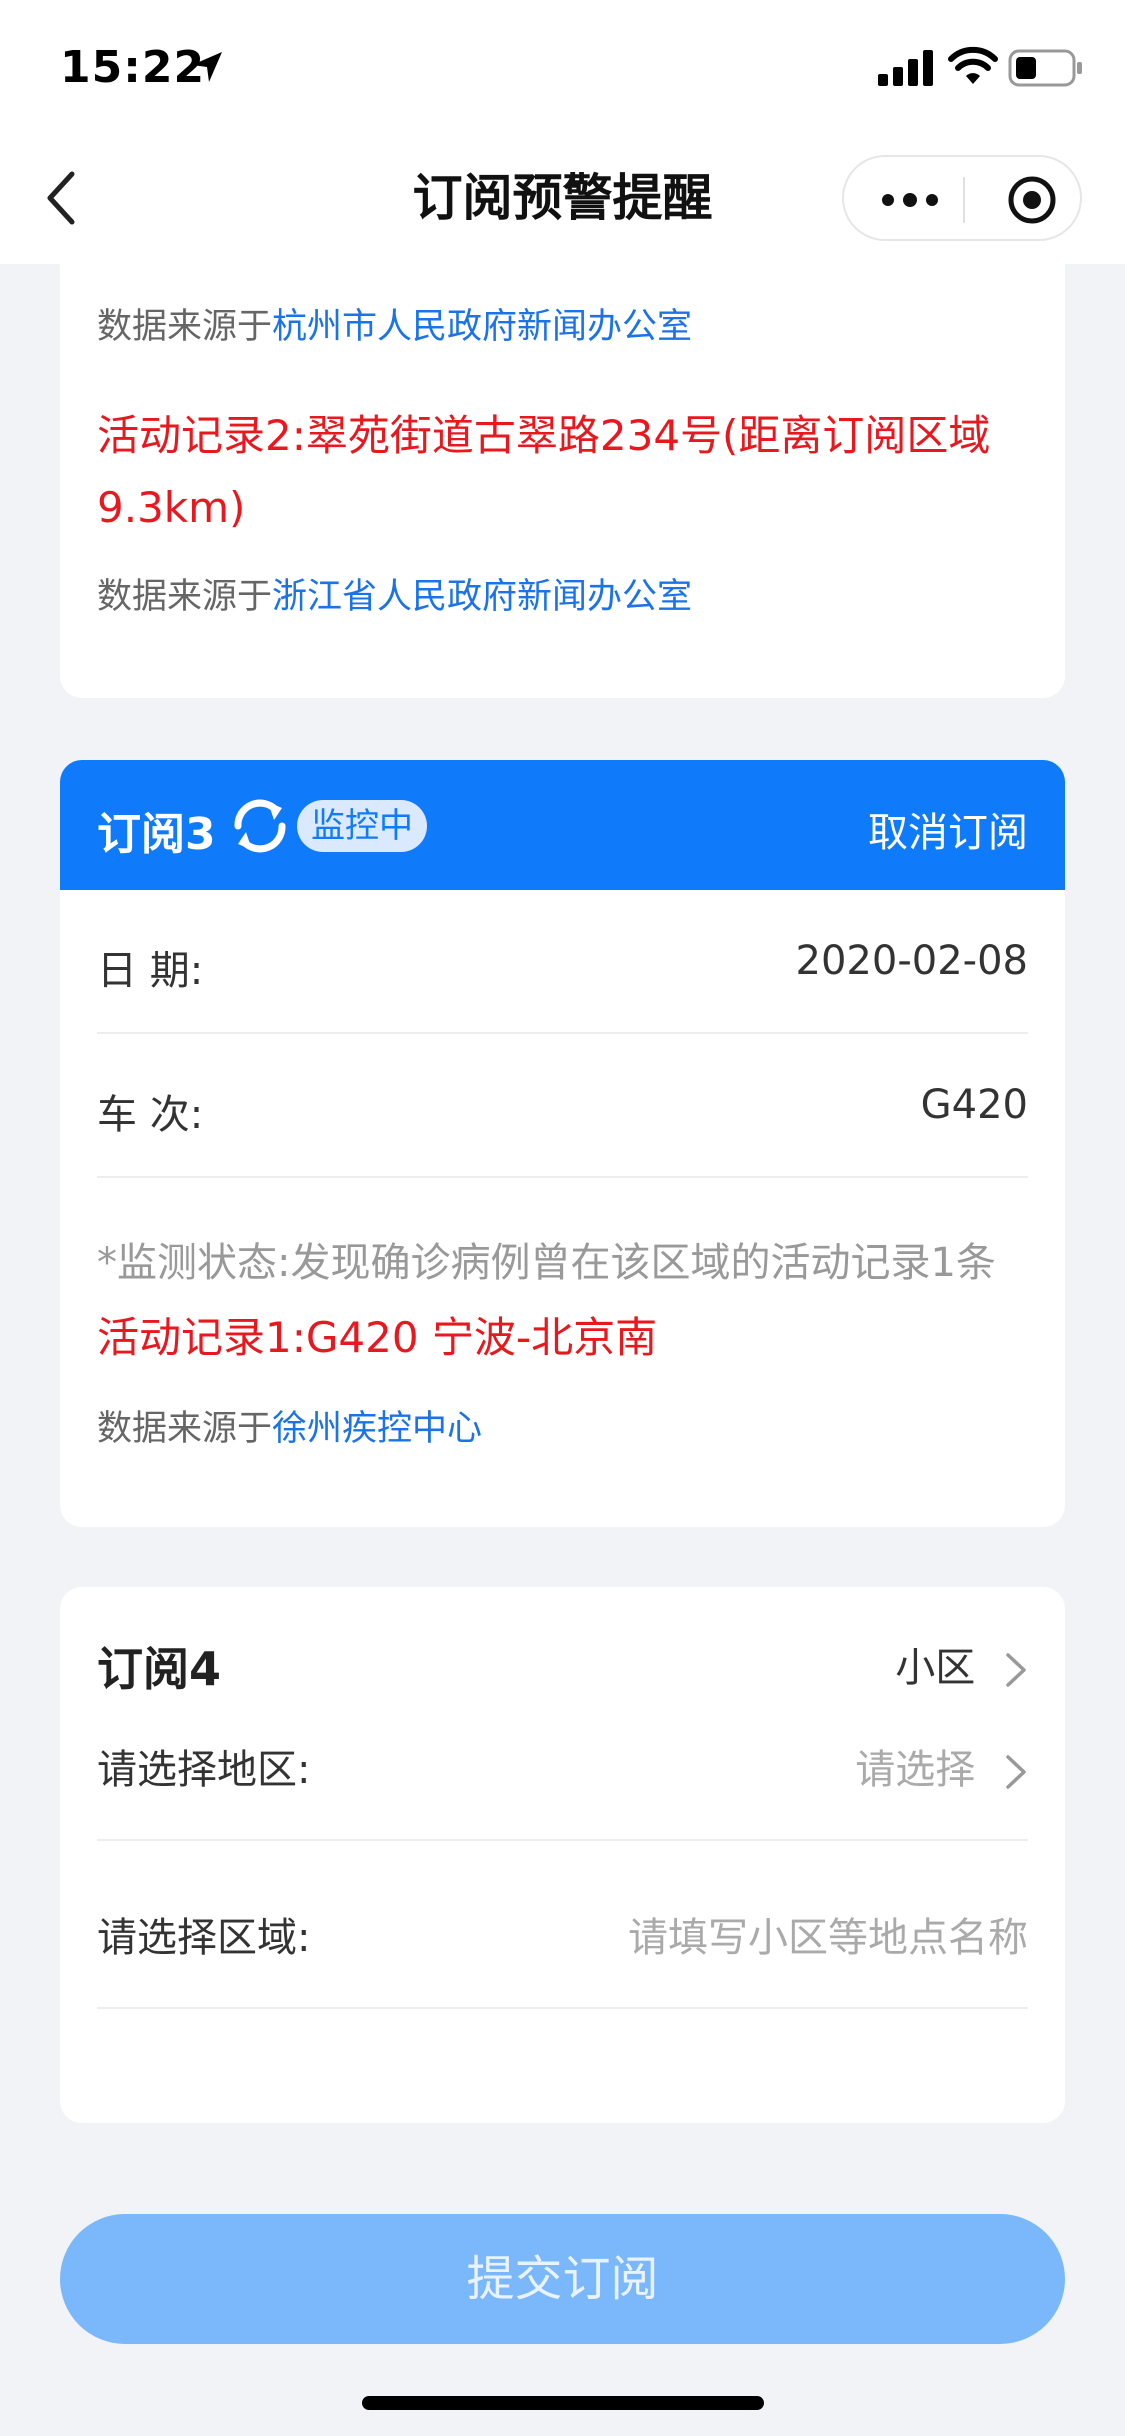  What do you see at coordinates (544, 471) in the screenshot?
I see `activity-record-2: 活动记录2:翠苑街道古翠路234号(距离订阅区域9.3km)` at bounding box center [544, 471].